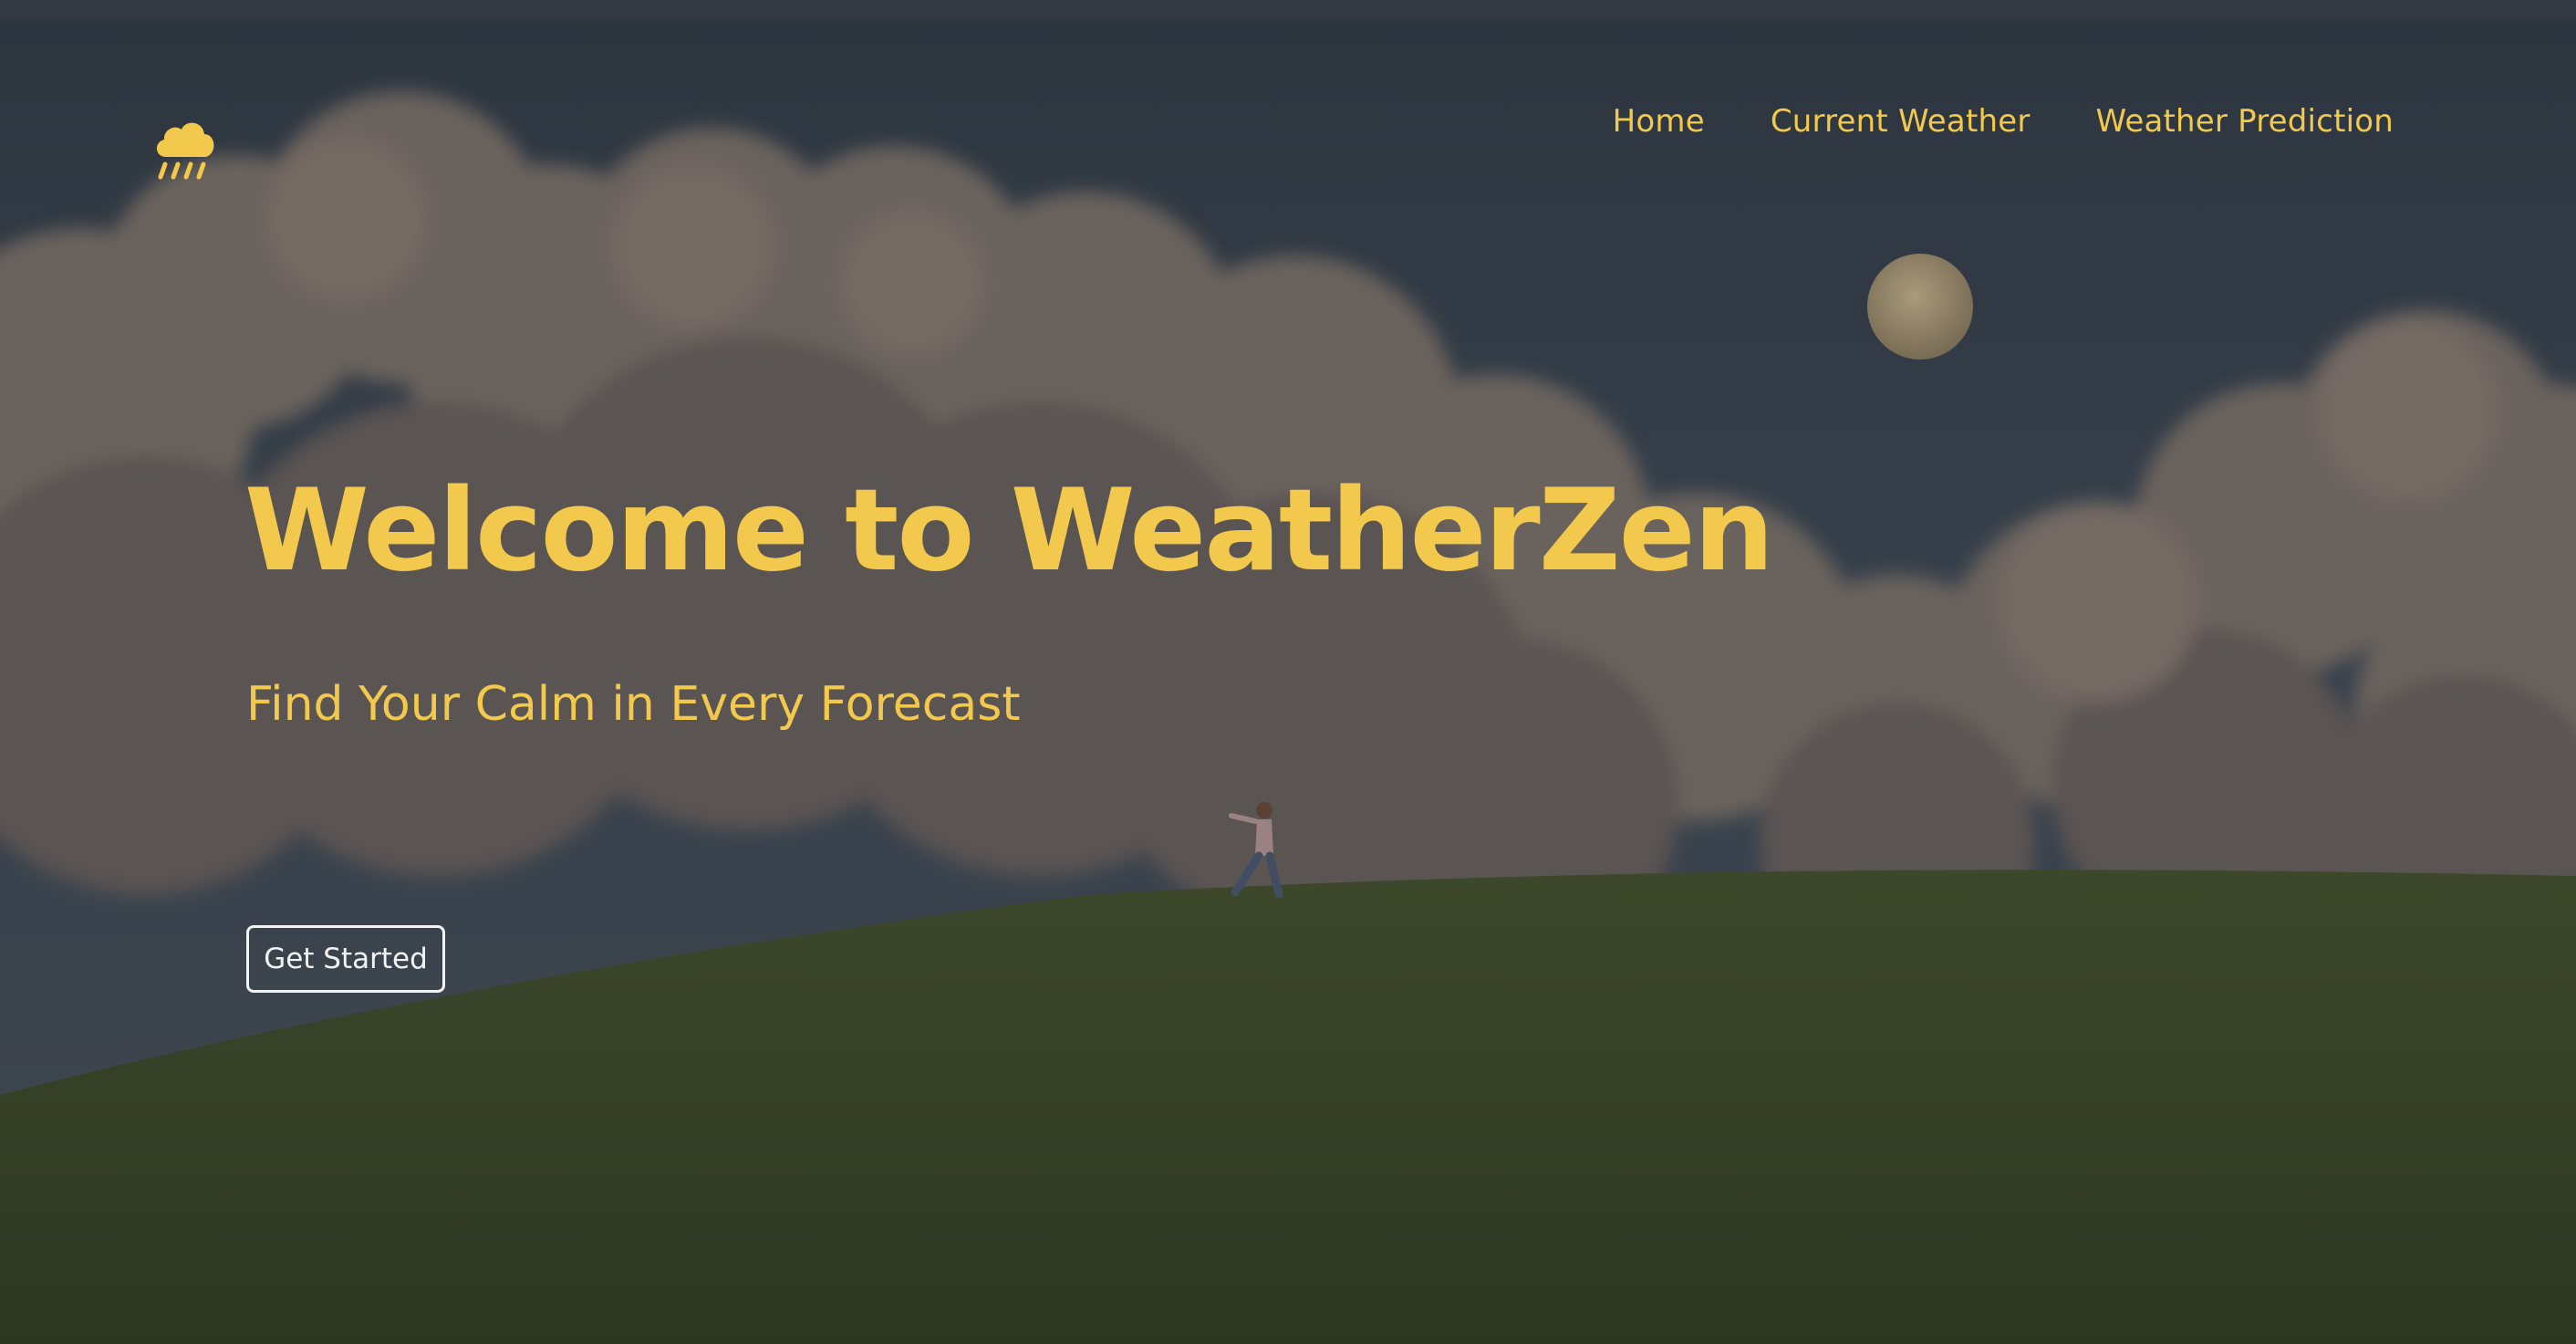  I want to click on nav-current-weather-link: Current Weather, so click(1901, 122).